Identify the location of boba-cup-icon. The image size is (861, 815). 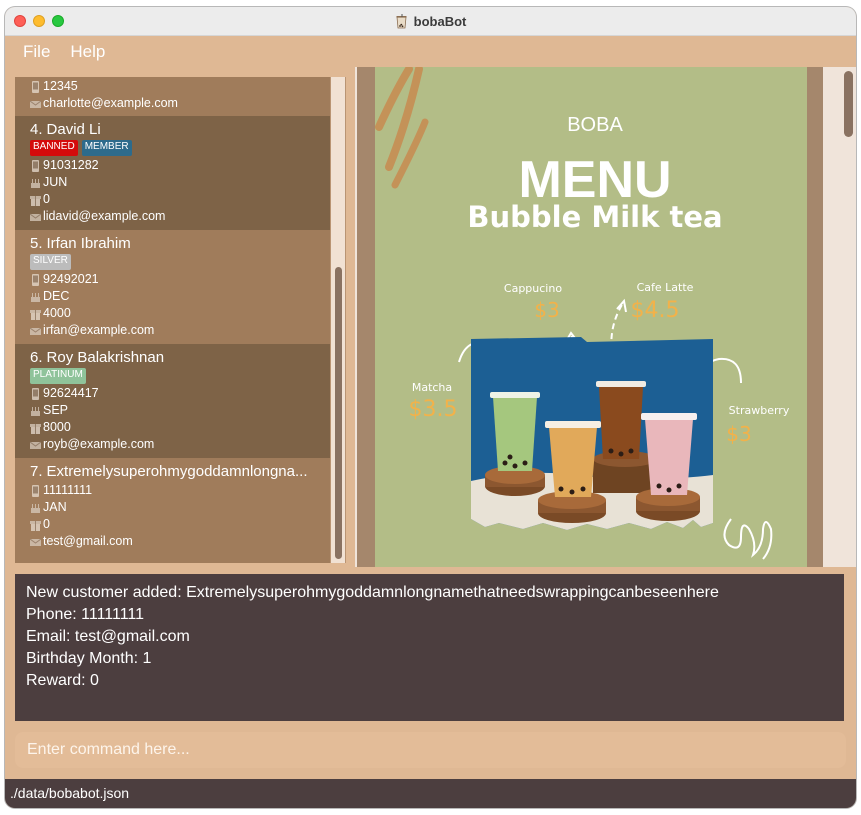
(401, 21).